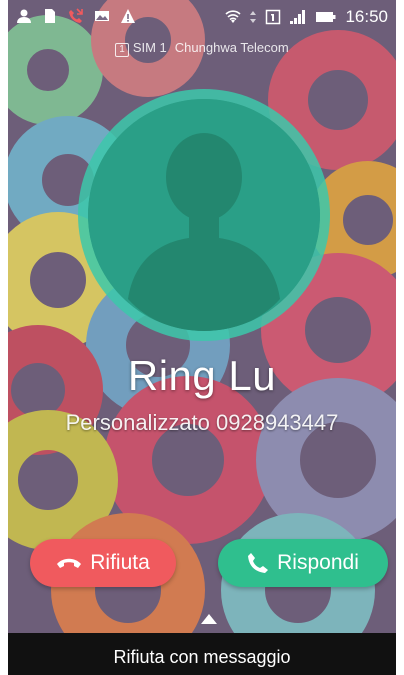 The height and width of the screenshot is (675, 404). Describe the element at coordinates (202, 422) in the screenshot. I see `caller-number: Personalizzato 0928943447` at that location.